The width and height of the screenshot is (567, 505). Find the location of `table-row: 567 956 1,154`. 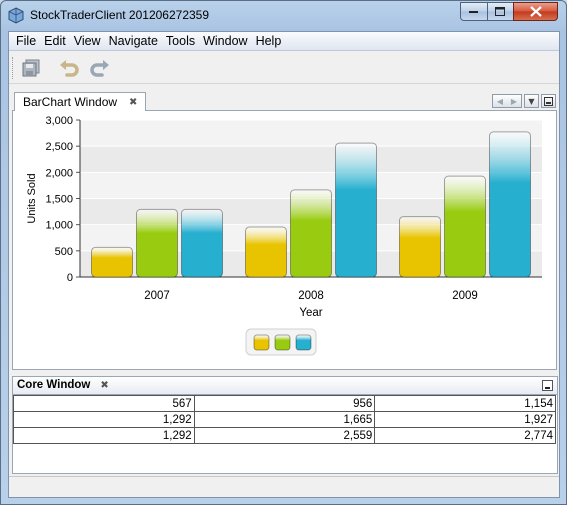

table-row: 567 956 1,154 is located at coordinates (284, 403).